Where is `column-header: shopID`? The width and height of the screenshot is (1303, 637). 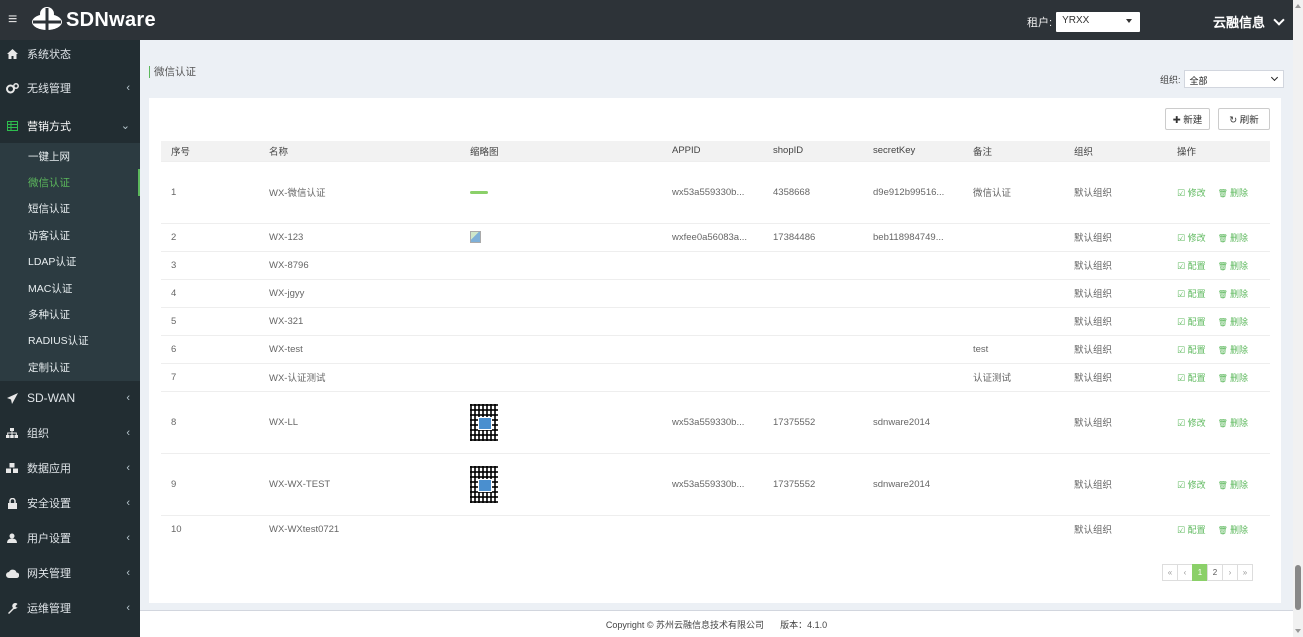
column-header: shopID is located at coordinates (813, 151).